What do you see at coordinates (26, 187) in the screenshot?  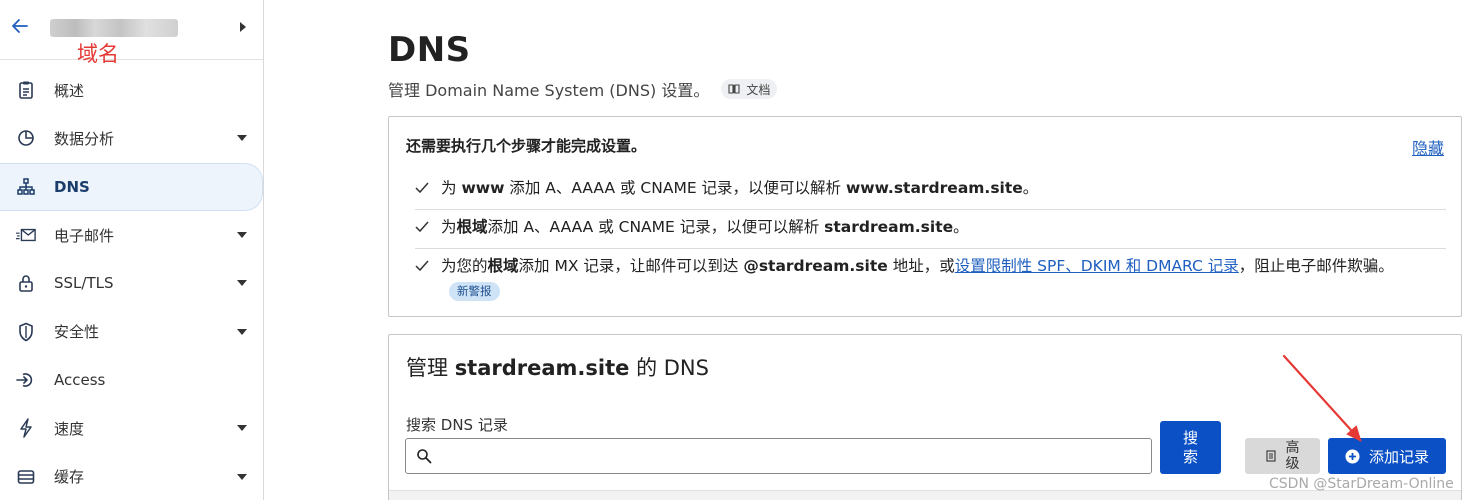 I see `sitemap-icon` at bounding box center [26, 187].